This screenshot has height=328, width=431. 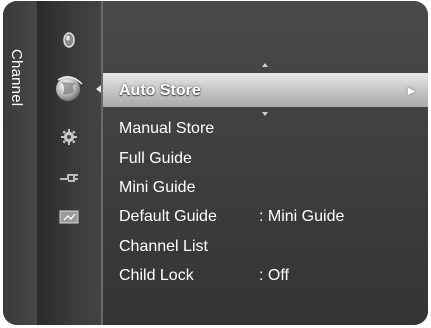 What do you see at coordinates (69, 89) in the screenshot?
I see `channel-icon` at bounding box center [69, 89].